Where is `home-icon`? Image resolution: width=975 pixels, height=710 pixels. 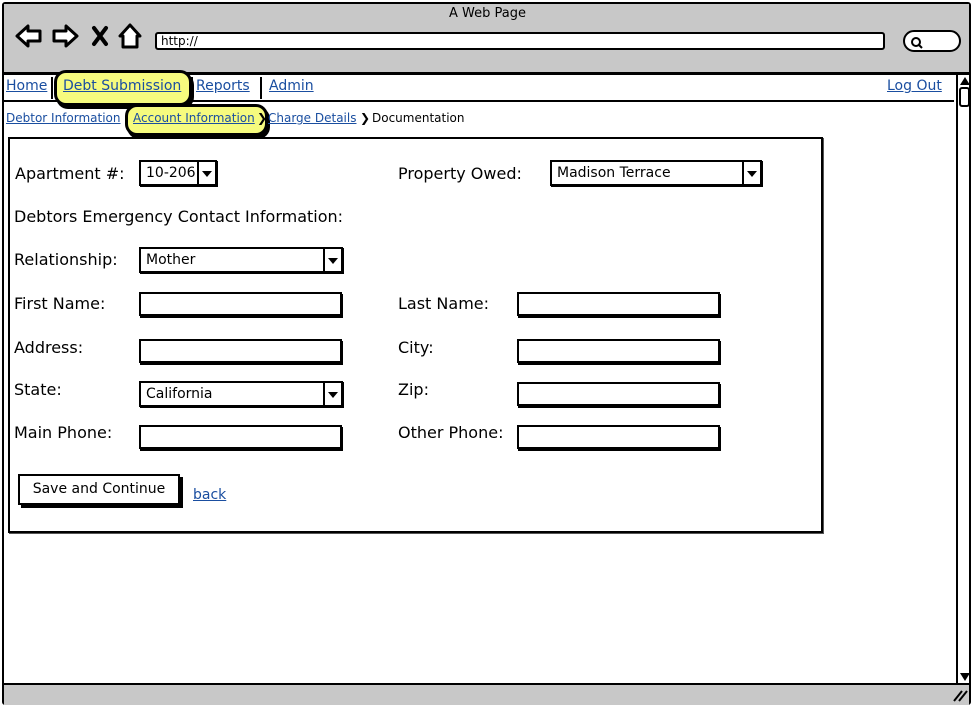 home-icon is located at coordinates (130, 36).